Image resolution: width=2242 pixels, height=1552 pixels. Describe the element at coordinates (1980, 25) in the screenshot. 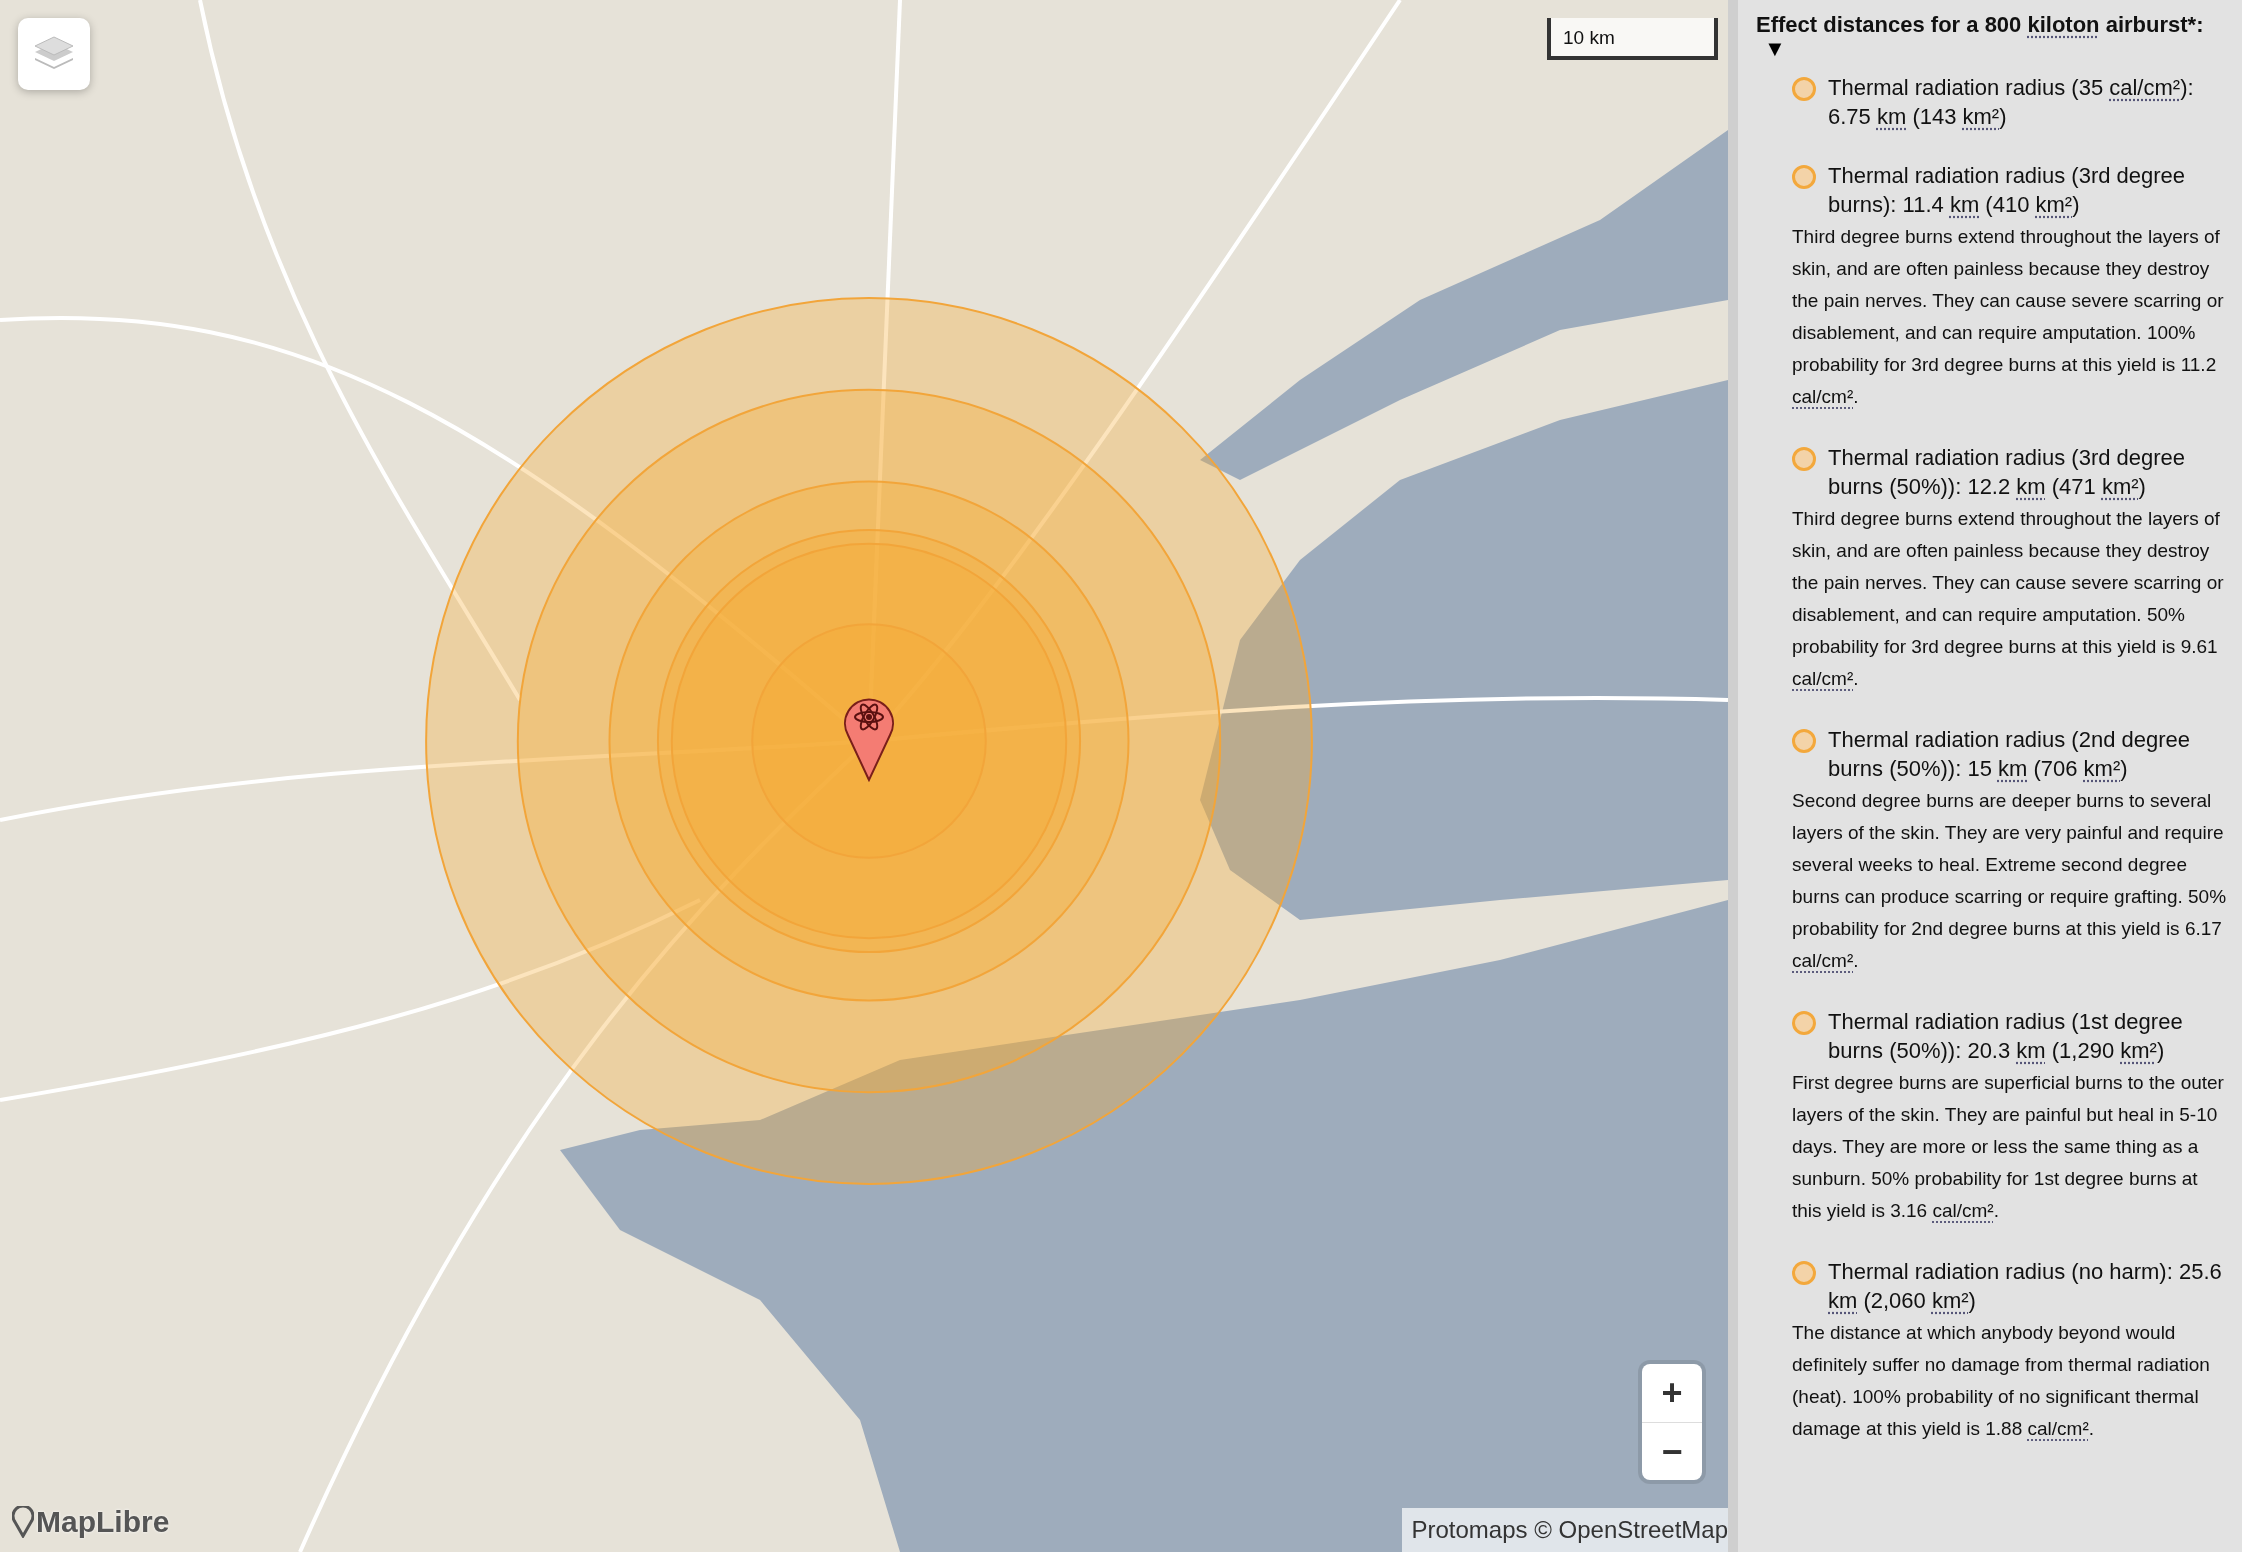

I see `panel-heading: Effect distances for a 800 kiloton airburst*:` at that location.